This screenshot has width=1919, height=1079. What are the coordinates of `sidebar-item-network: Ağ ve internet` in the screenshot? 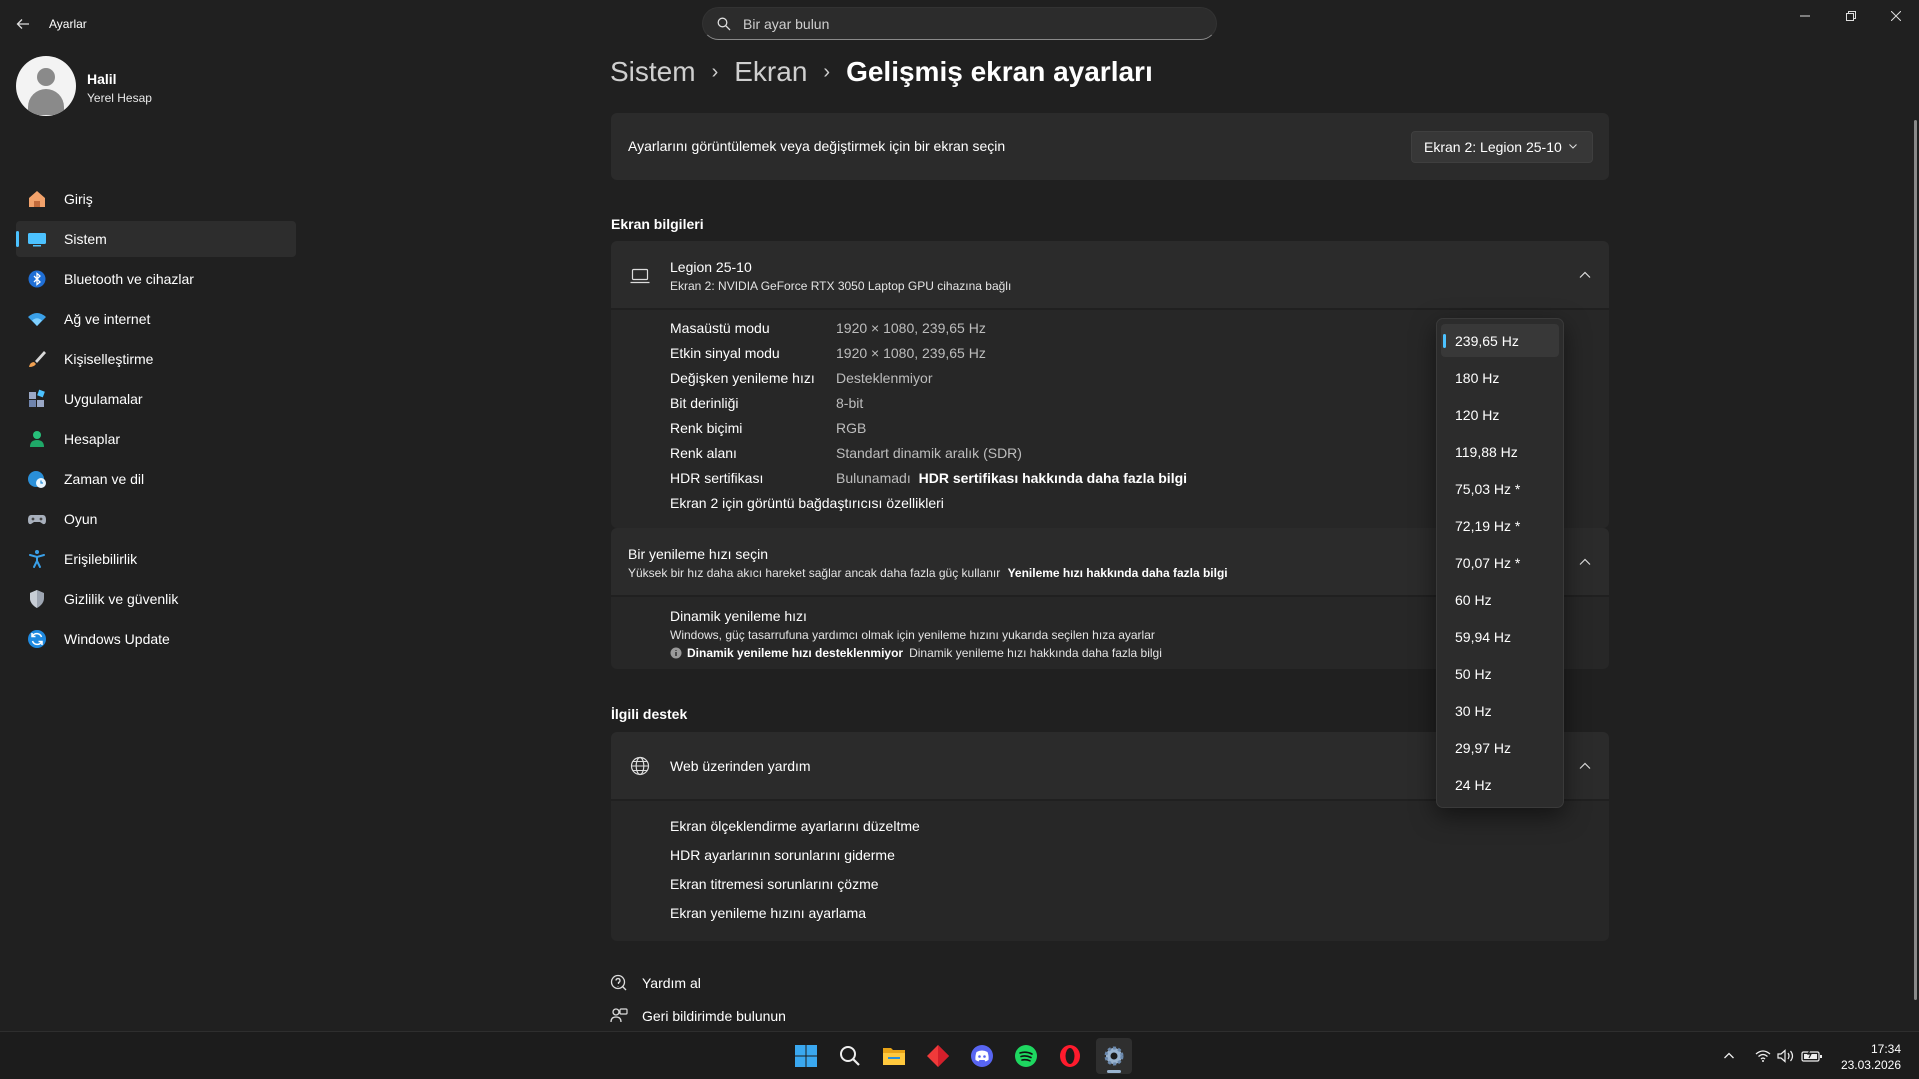 It's located at (156, 319).